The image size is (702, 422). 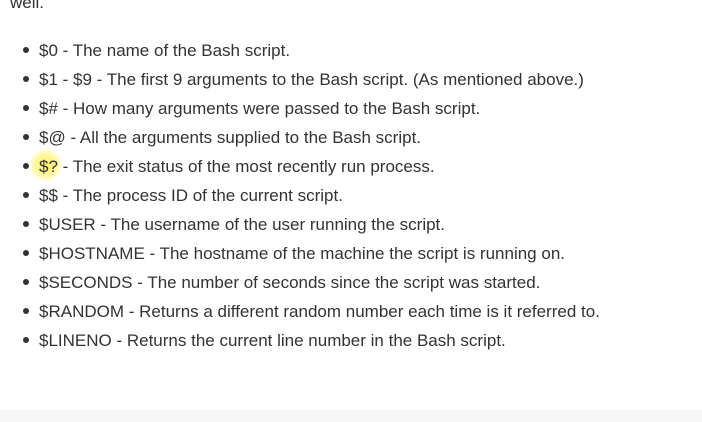 I want to click on variable-description: - The process ID of the current script., so click(x=200, y=195).